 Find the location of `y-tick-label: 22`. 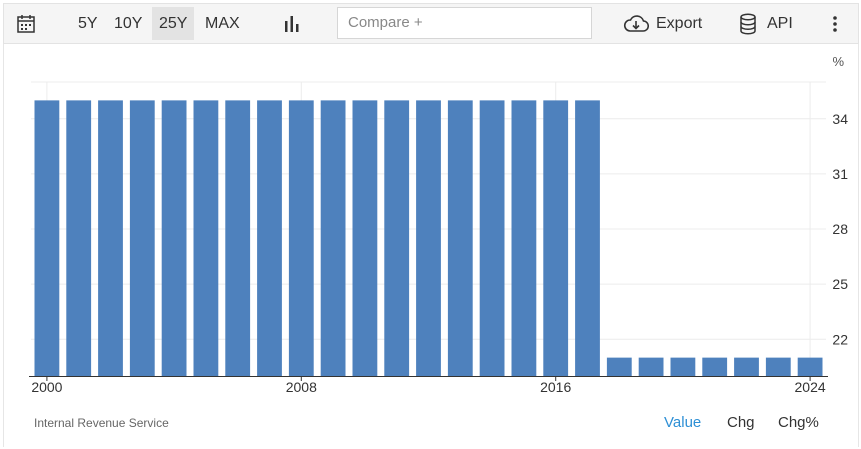

y-tick-label: 22 is located at coordinates (840, 339).